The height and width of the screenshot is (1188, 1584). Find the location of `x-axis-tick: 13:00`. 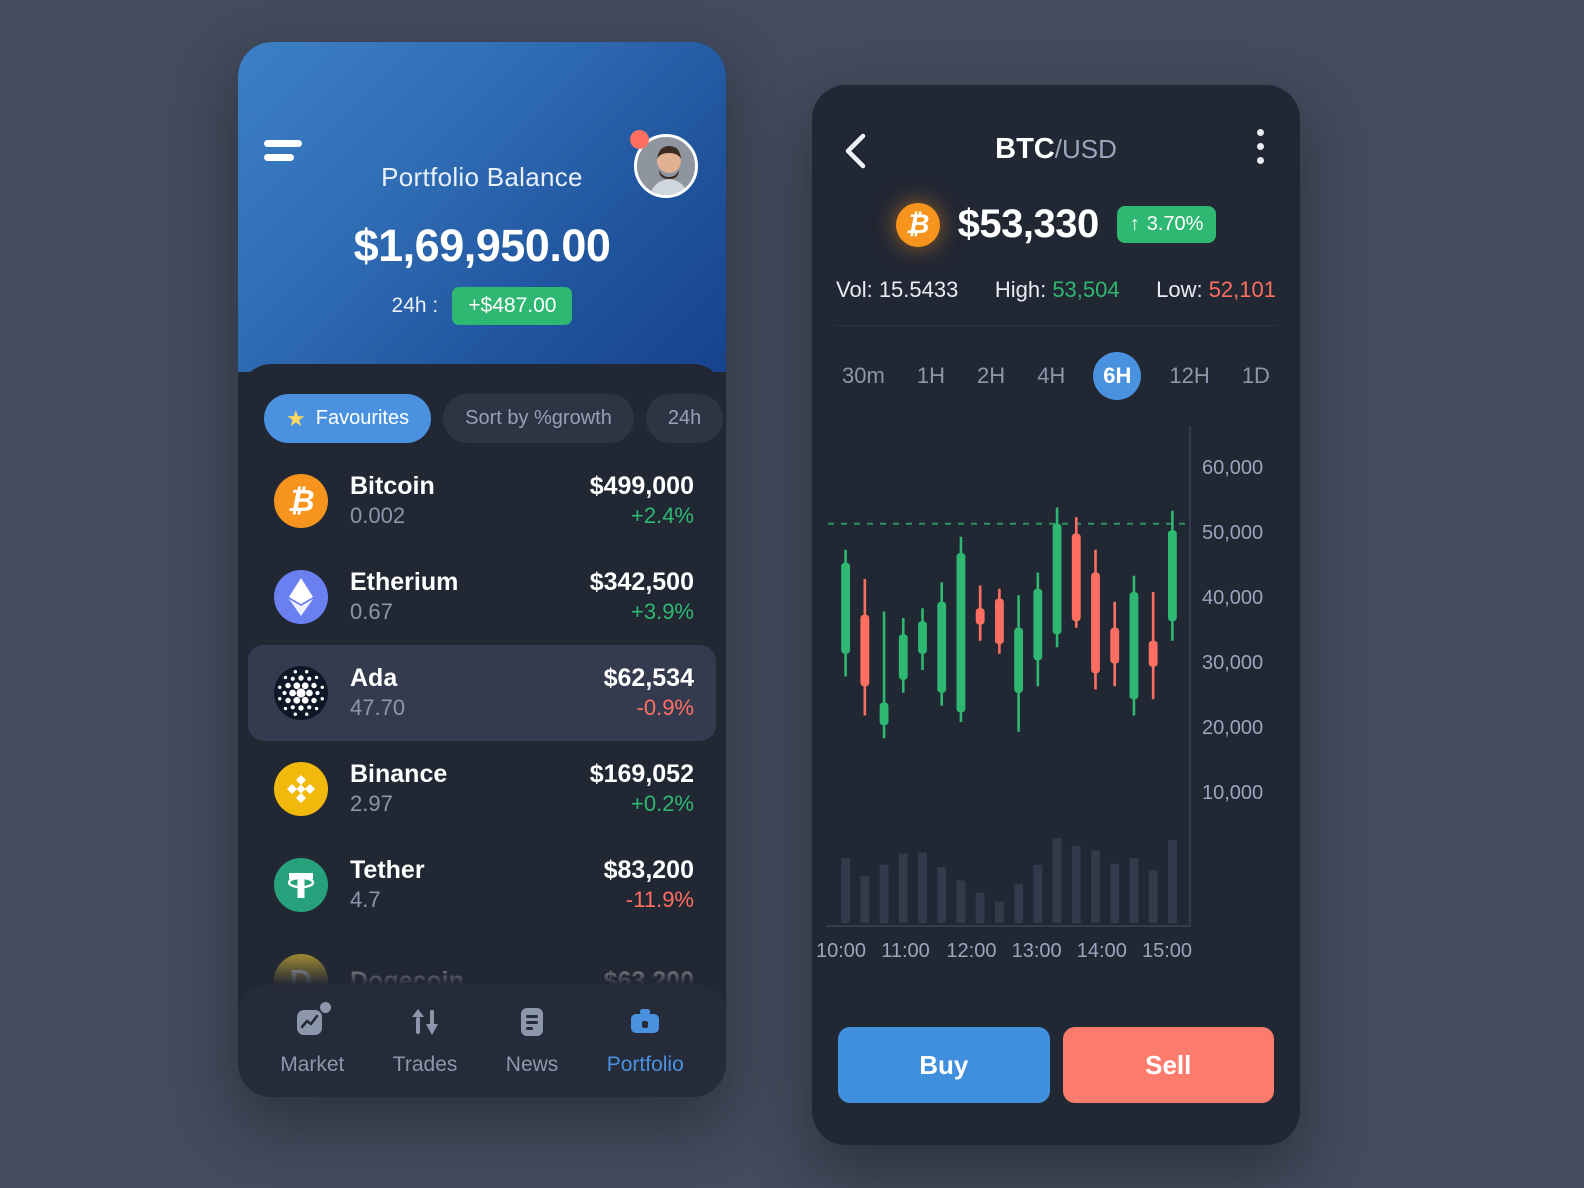

x-axis-tick: 13:00 is located at coordinates (1036, 951).